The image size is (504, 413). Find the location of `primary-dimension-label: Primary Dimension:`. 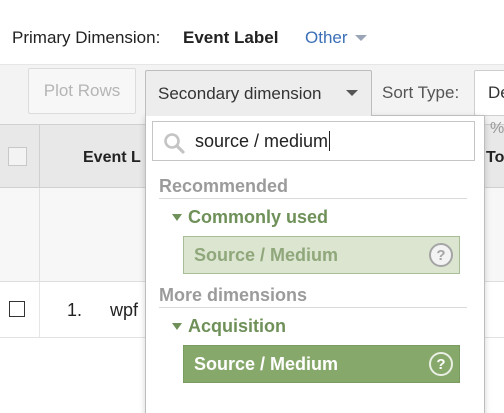

primary-dimension-label: Primary Dimension: is located at coordinates (86, 37).